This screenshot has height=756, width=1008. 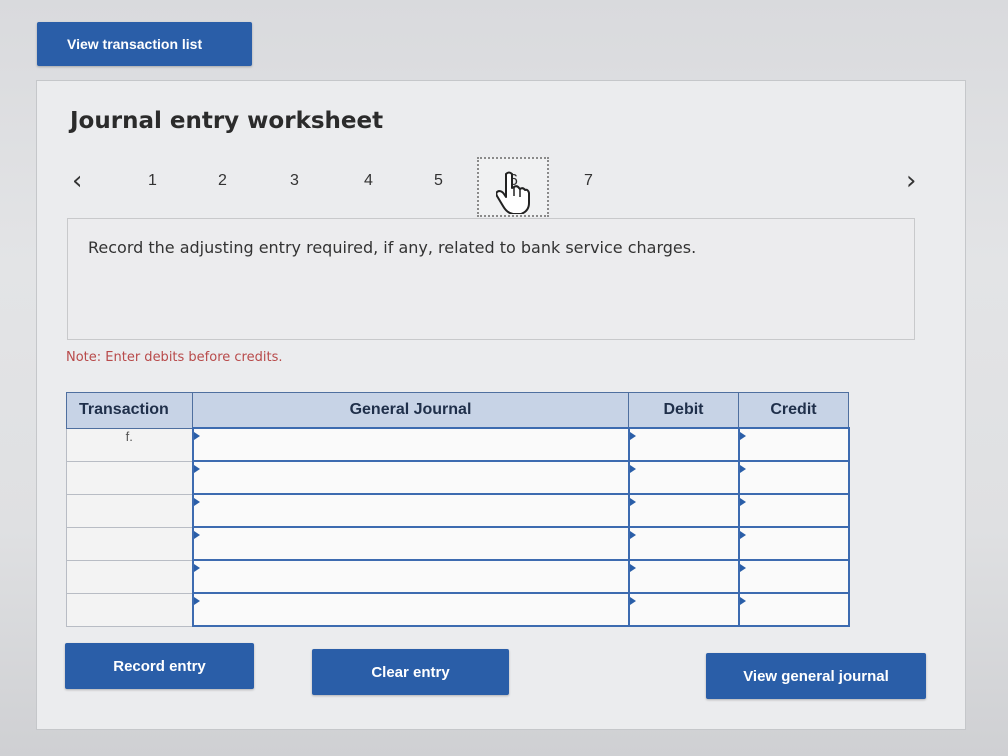 I want to click on tab-4: 4, so click(x=368, y=181).